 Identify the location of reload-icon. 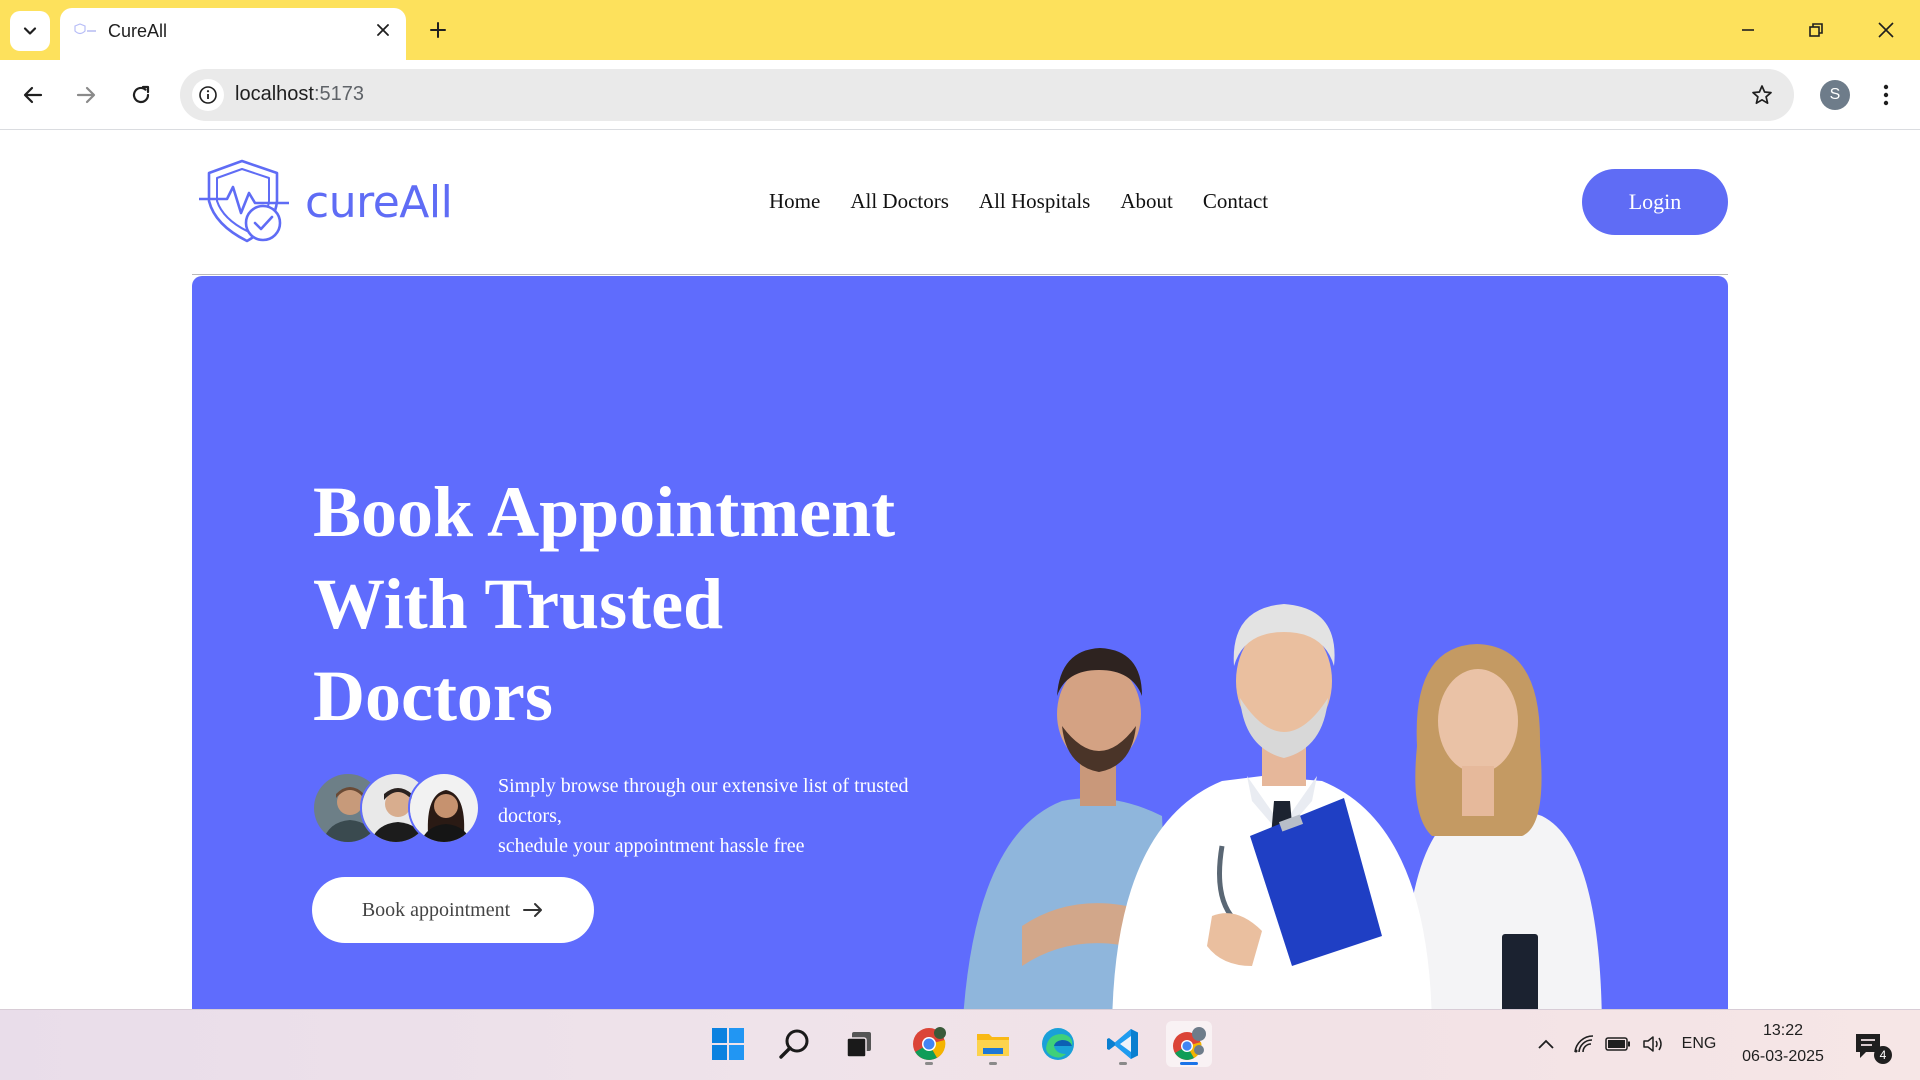
(141, 94).